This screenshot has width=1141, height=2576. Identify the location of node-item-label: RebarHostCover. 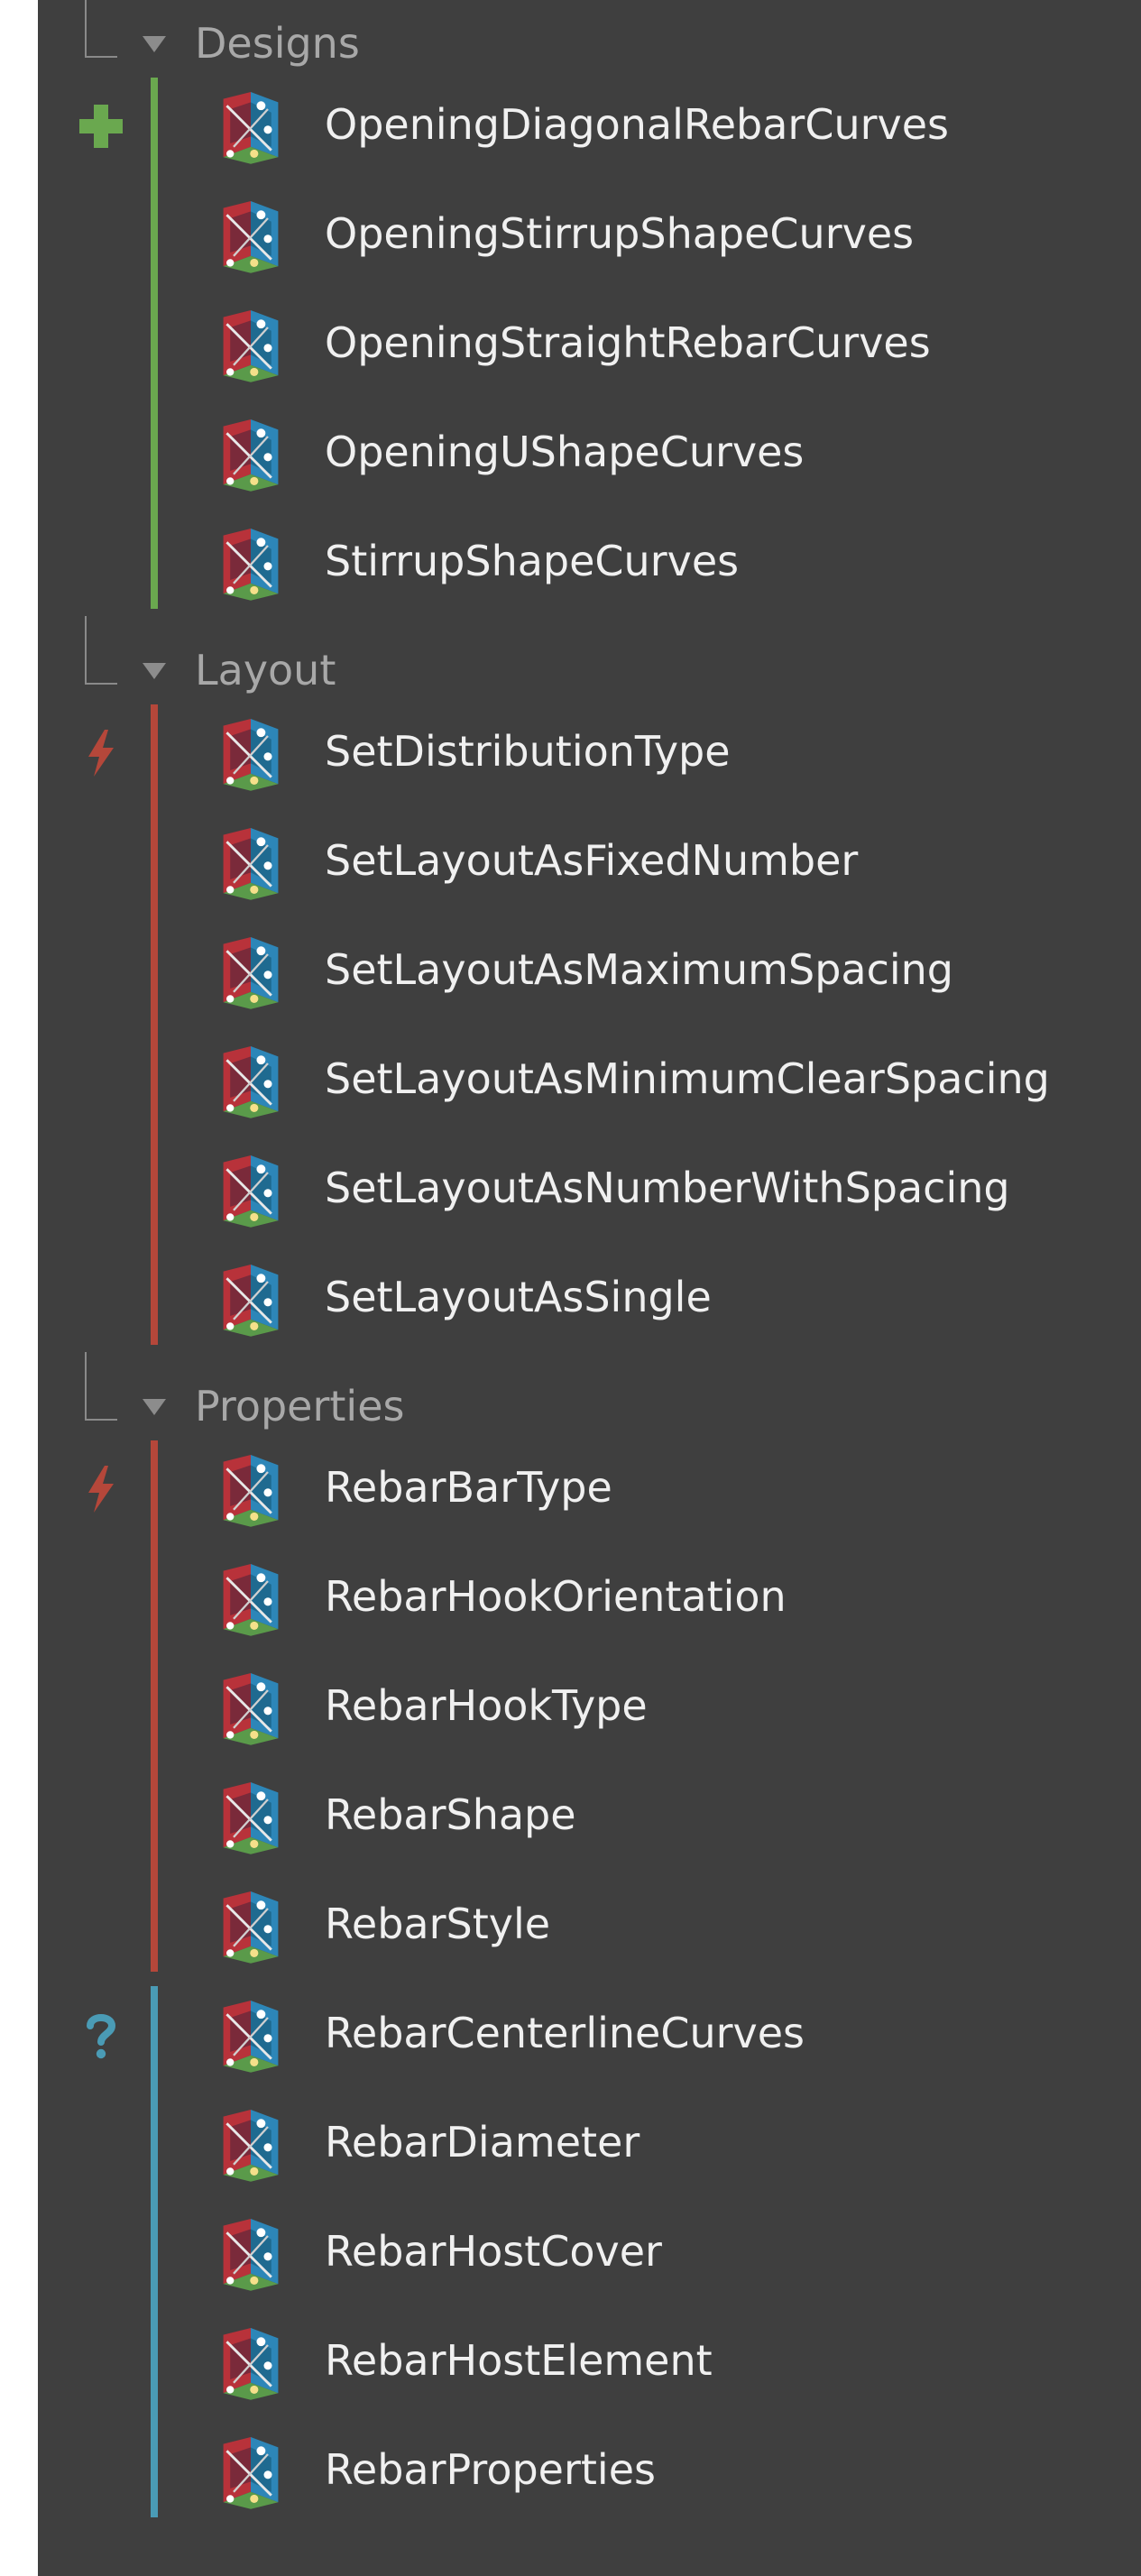
(493, 2252).